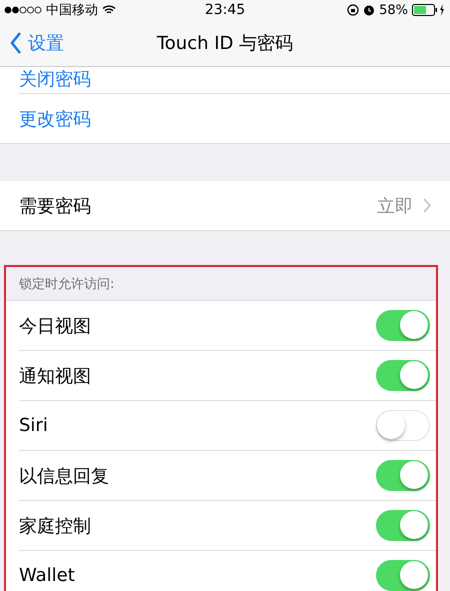 The height and width of the screenshot is (591, 450). What do you see at coordinates (55, 526) in the screenshot?
I see `row-label: 家庭控制` at bounding box center [55, 526].